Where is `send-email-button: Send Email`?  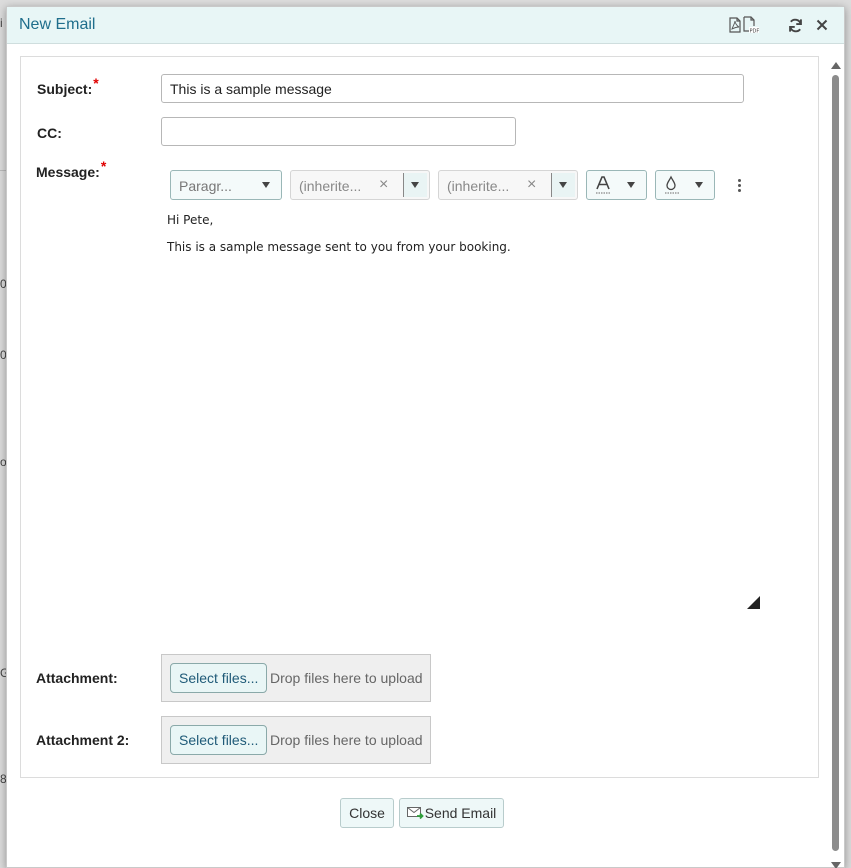 send-email-button: Send Email is located at coordinates (451, 813).